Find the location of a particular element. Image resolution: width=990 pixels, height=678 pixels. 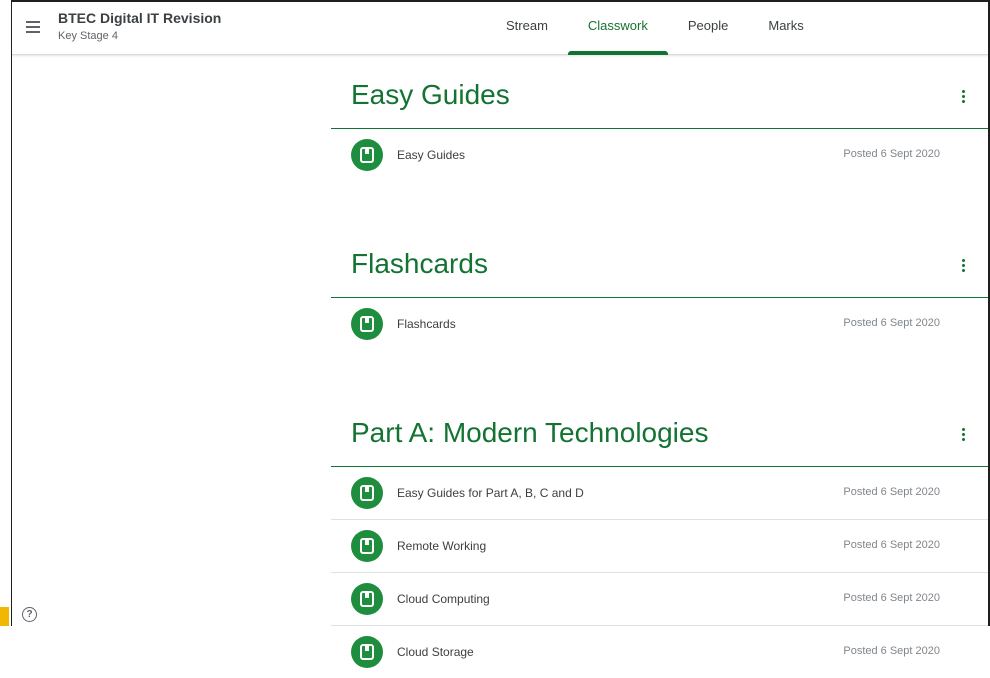

topic-header: Flashcards is located at coordinates (659, 260).